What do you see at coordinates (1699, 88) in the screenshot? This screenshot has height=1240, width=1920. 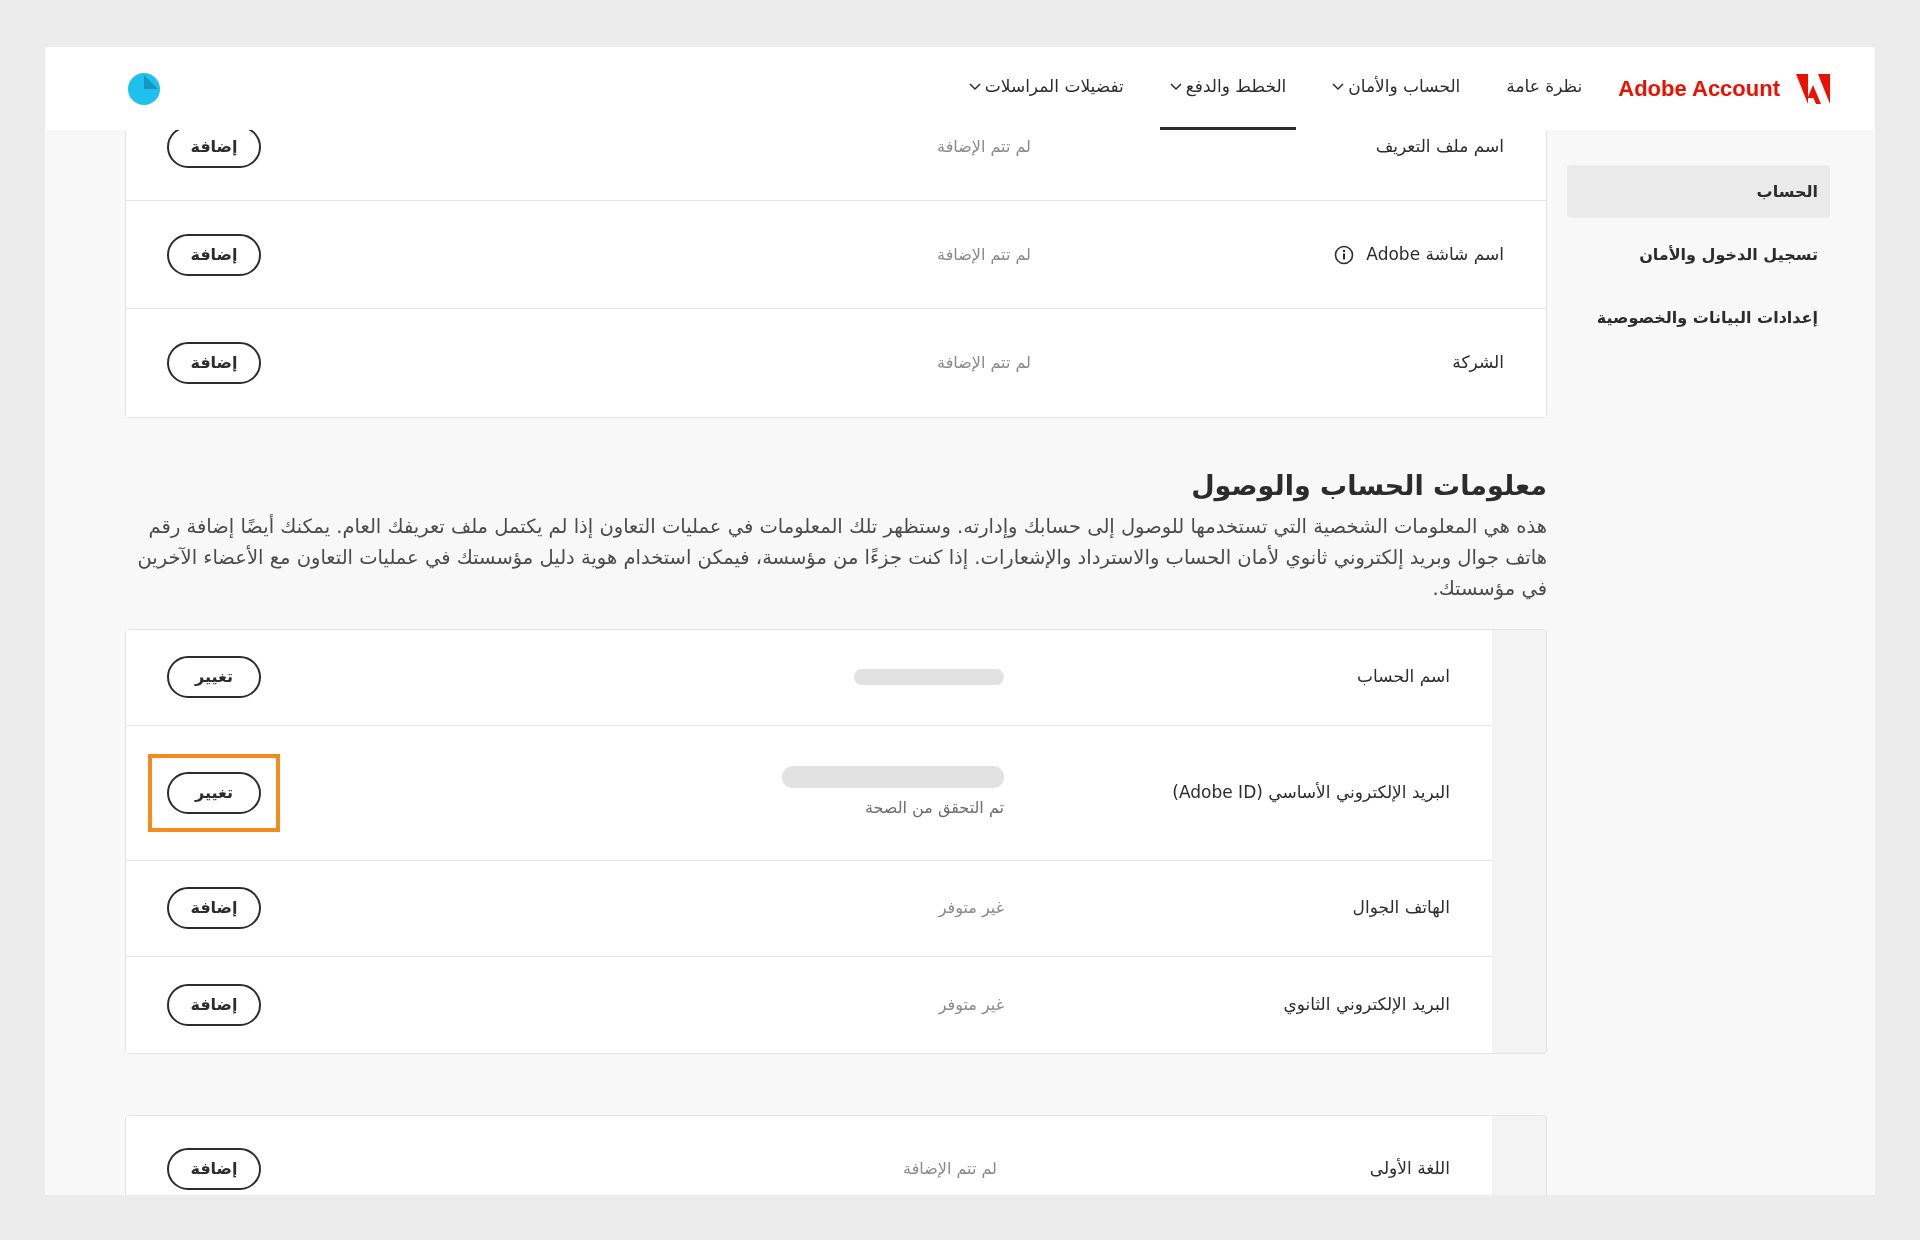 I see `brand-name: Adobe Account` at bounding box center [1699, 88].